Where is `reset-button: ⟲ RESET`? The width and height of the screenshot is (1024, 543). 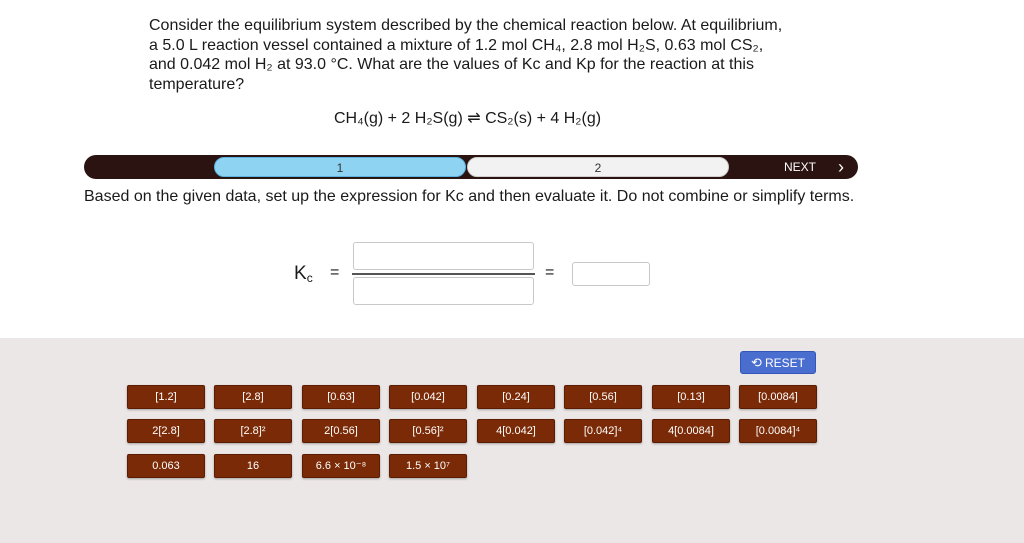 reset-button: ⟲ RESET is located at coordinates (778, 362).